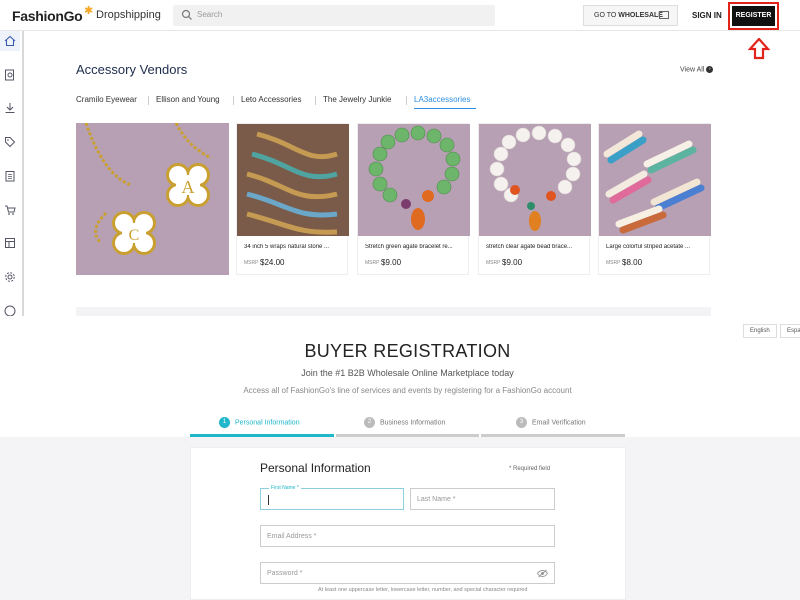 This screenshot has height=600, width=800. Describe the element at coordinates (186, 14) in the screenshot. I see `search-icon` at that location.